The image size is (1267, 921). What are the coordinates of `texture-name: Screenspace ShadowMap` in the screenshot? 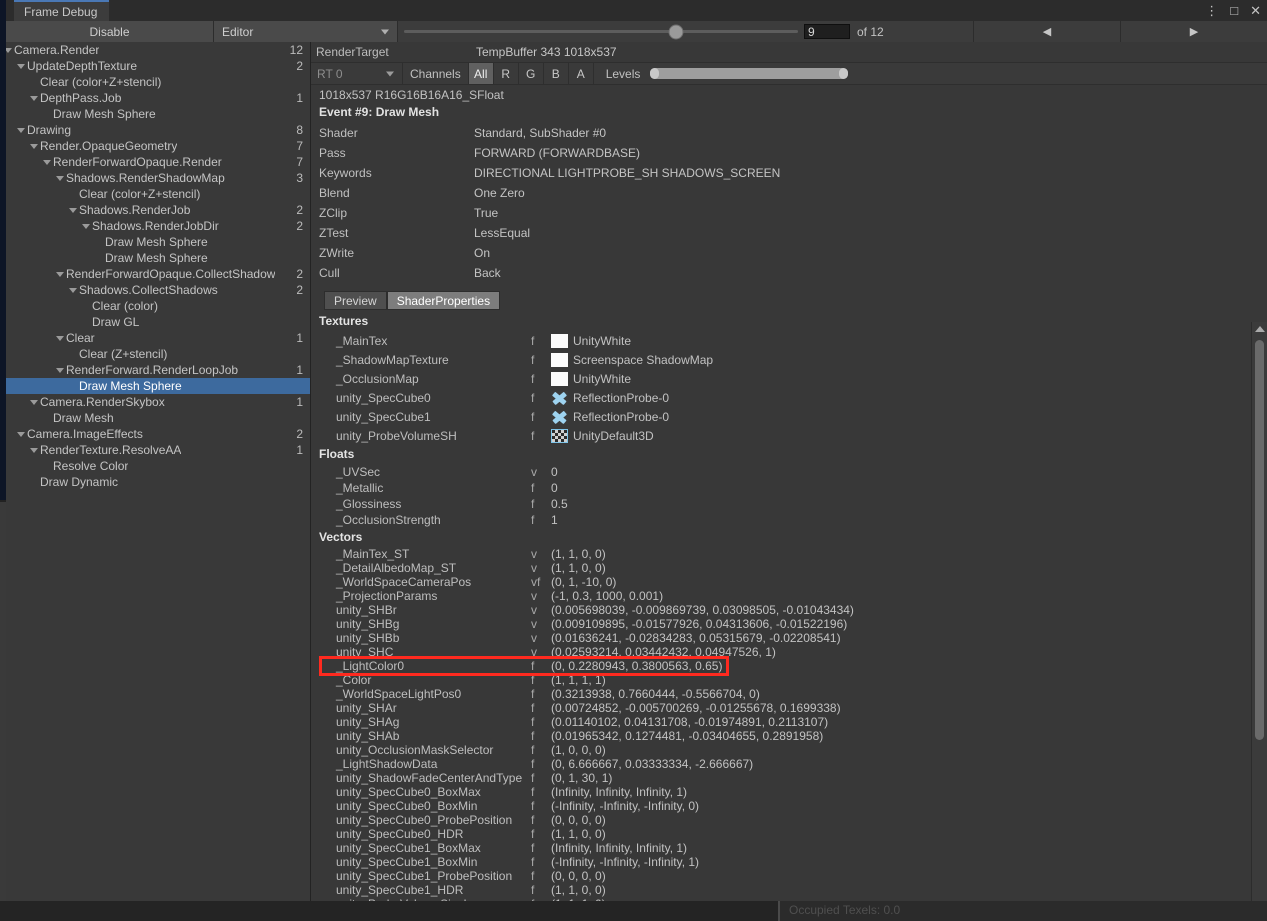 It's located at (643, 359).